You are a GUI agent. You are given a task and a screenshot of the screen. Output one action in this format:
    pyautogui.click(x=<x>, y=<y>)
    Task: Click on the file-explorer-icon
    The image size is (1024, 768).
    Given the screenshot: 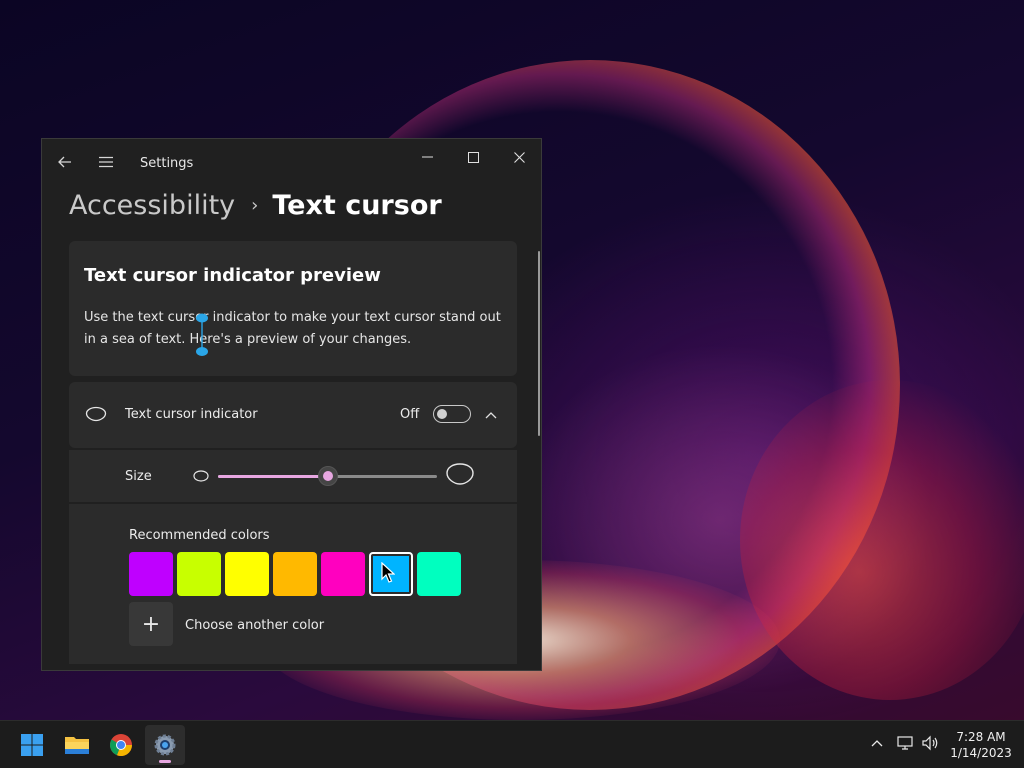 What is the action you would take?
    pyautogui.click(x=77, y=745)
    